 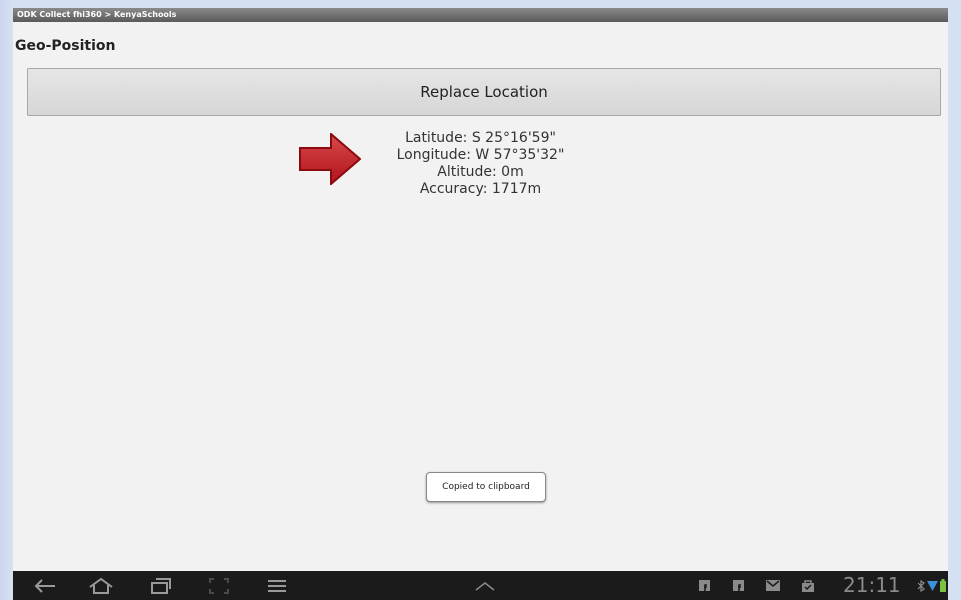 I want to click on gmail-icon, so click(x=773, y=585).